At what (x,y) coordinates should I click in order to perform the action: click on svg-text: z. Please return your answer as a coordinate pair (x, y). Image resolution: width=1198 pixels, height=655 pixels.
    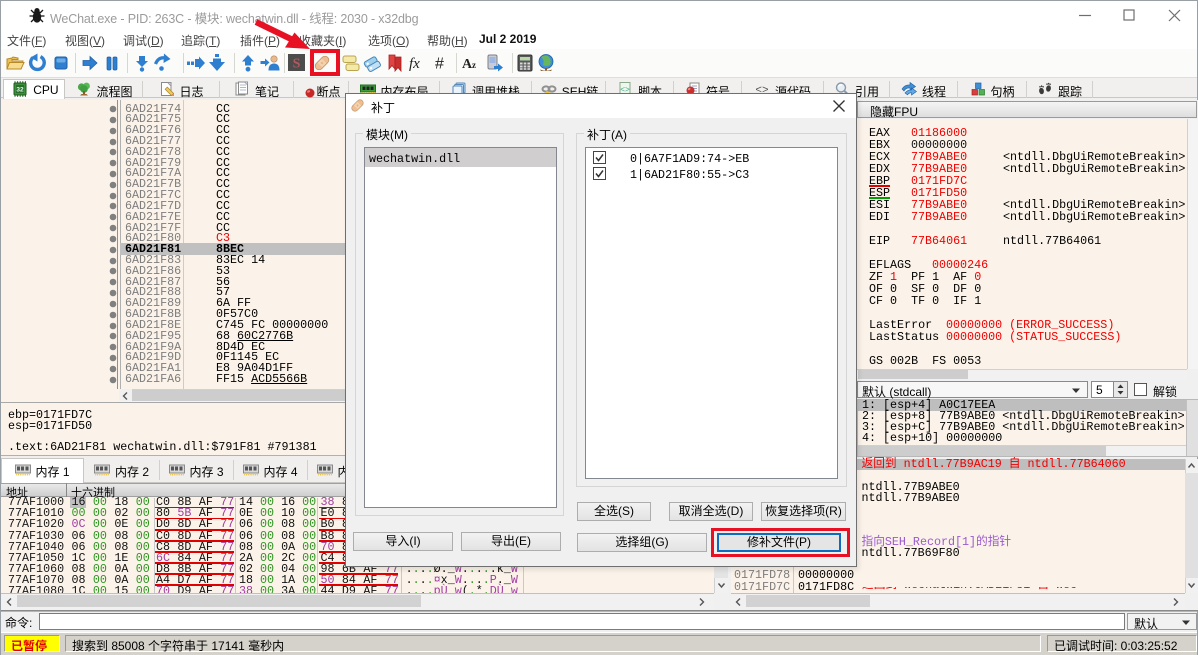
    Looking at the image, I should click on (474, 65).